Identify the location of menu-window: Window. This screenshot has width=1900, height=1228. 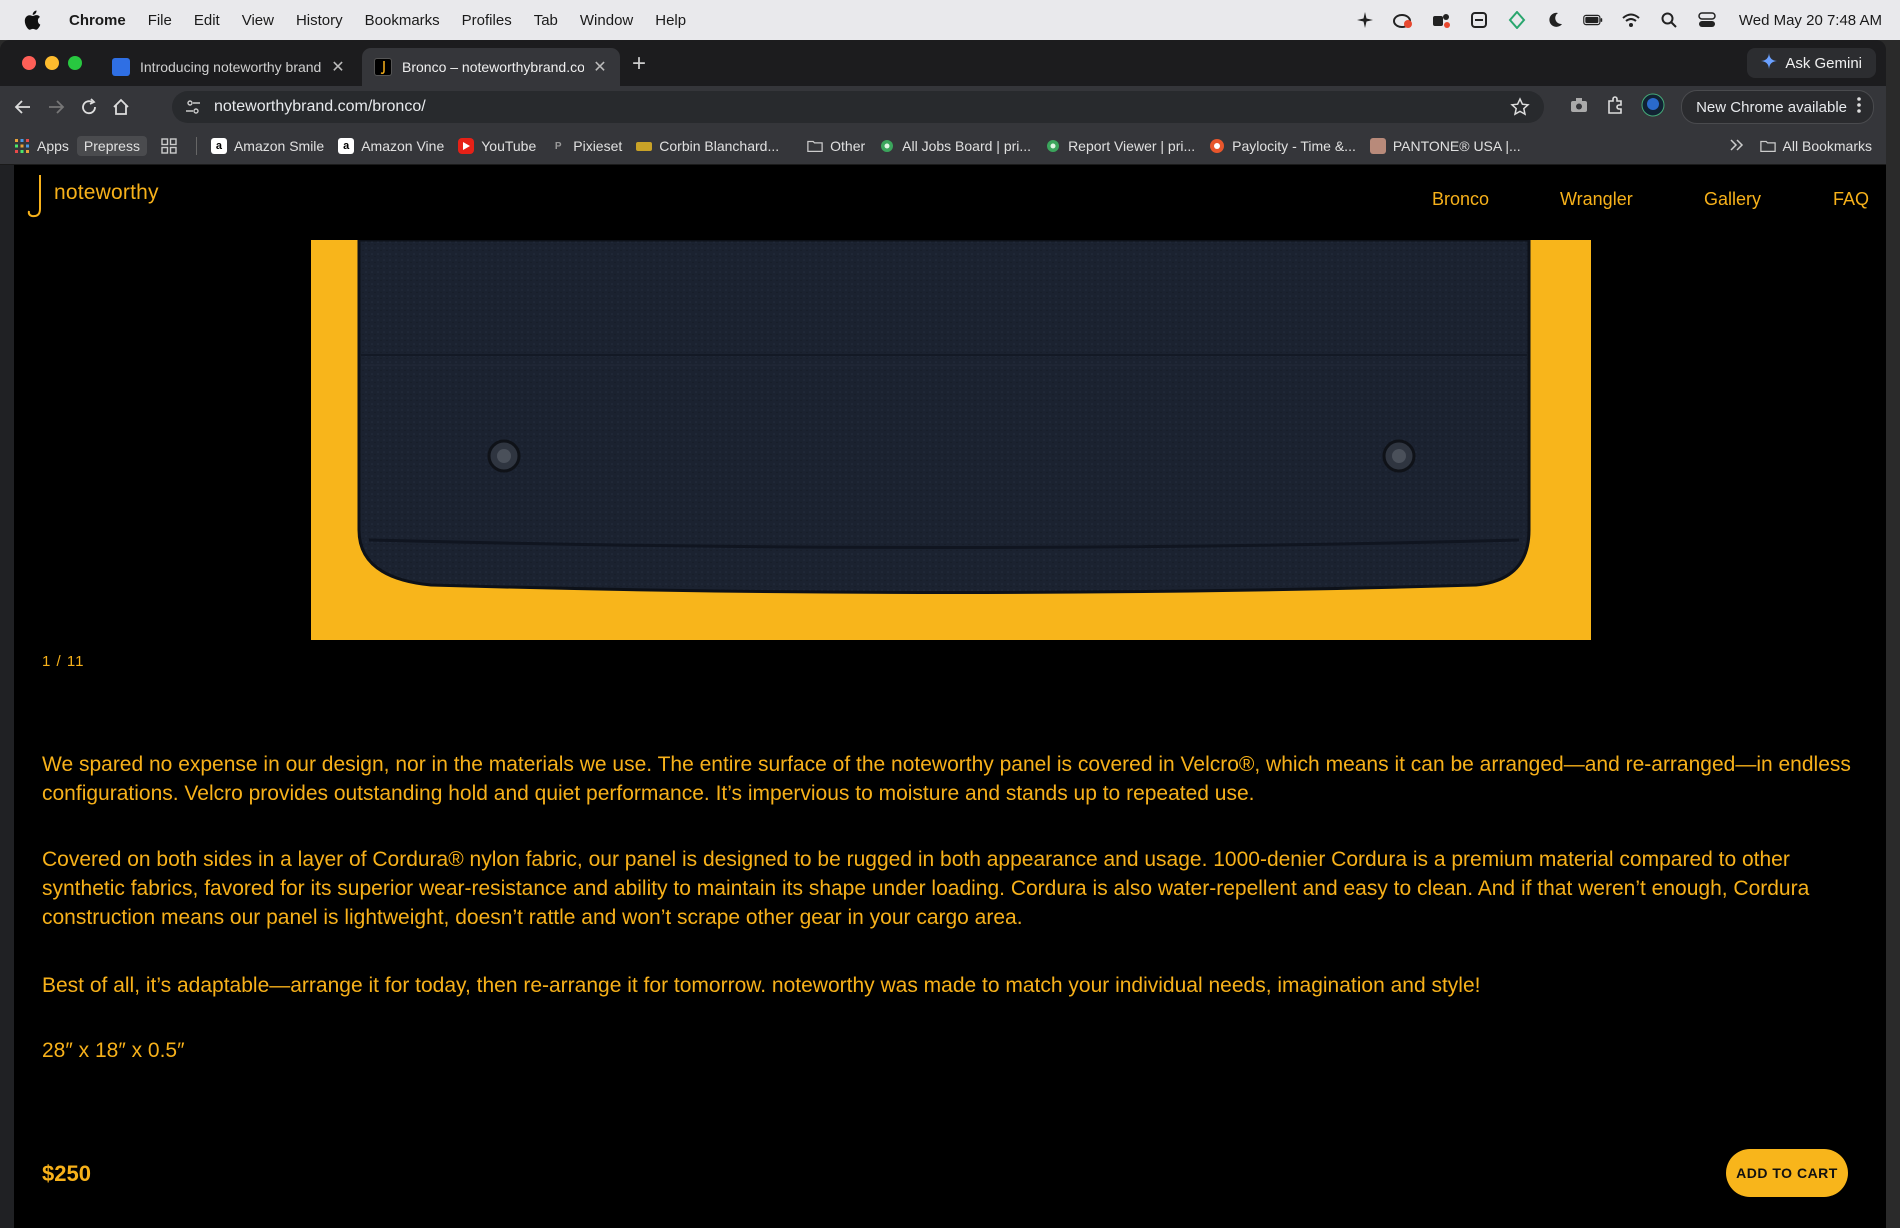
(606, 20).